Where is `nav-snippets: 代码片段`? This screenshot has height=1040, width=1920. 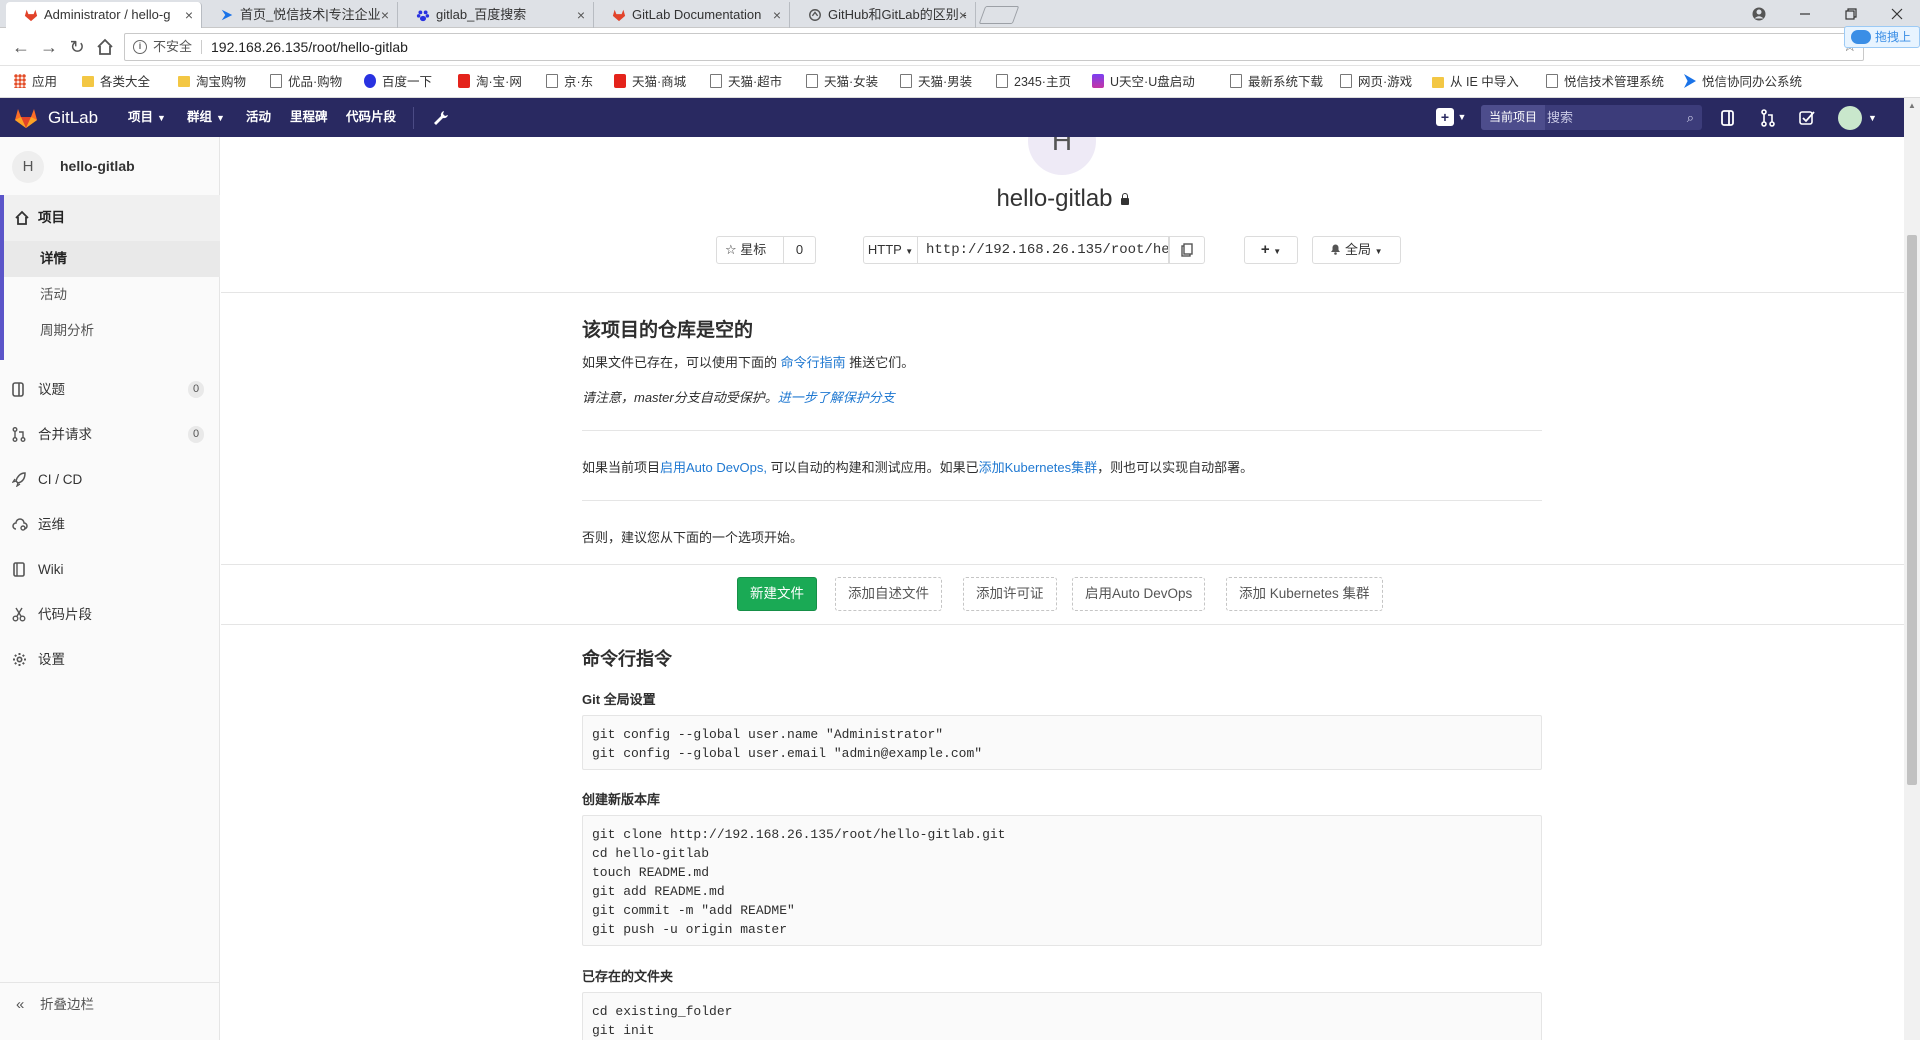 nav-snippets: 代码片段 is located at coordinates (371, 117).